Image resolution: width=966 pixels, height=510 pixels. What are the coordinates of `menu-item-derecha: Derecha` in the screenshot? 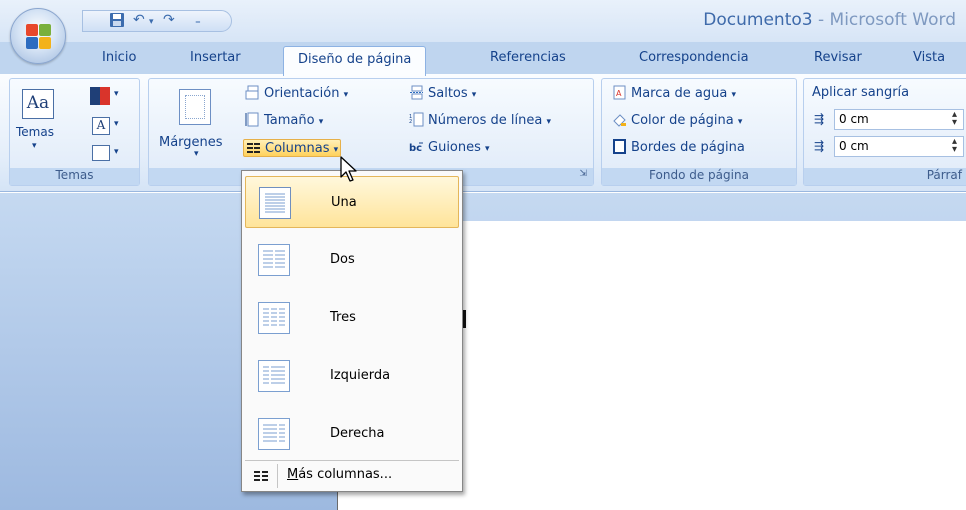 It's located at (352, 434).